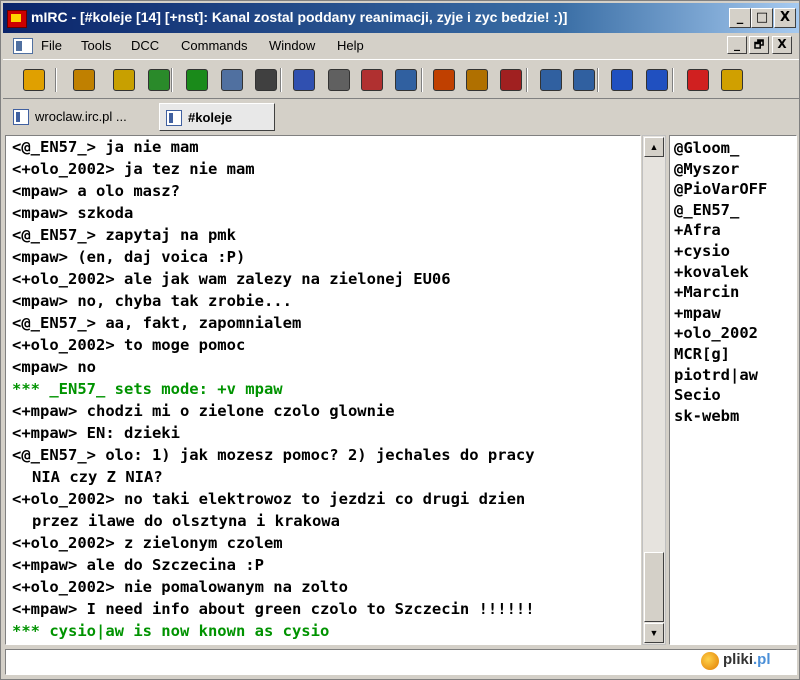  Describe the element at coordinates (401, 117) in the screenshot. I see `switchbar: wroclaw.irc.pl ... #koleje` at that location.